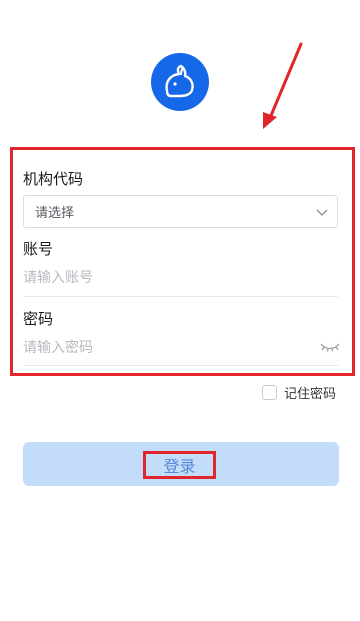 Image resolution: width=360 pixels, height=621 pixels. What do you see at coordinates (180, 348) in the screenshot?
I see `password-input` at bounding box center [180, 348].